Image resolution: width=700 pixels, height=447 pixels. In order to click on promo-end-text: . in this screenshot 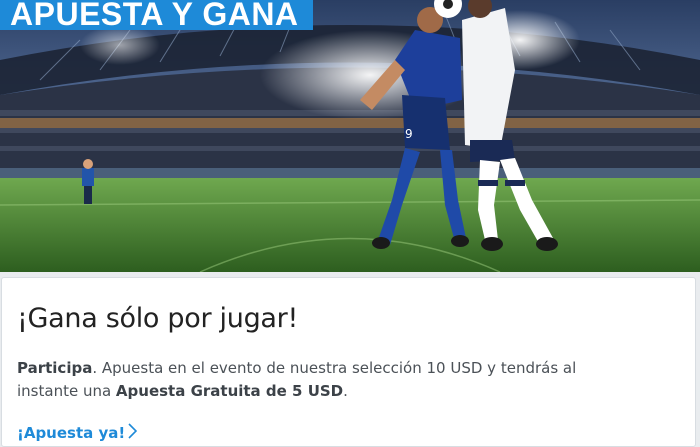, I will do `click(345, 391)`.